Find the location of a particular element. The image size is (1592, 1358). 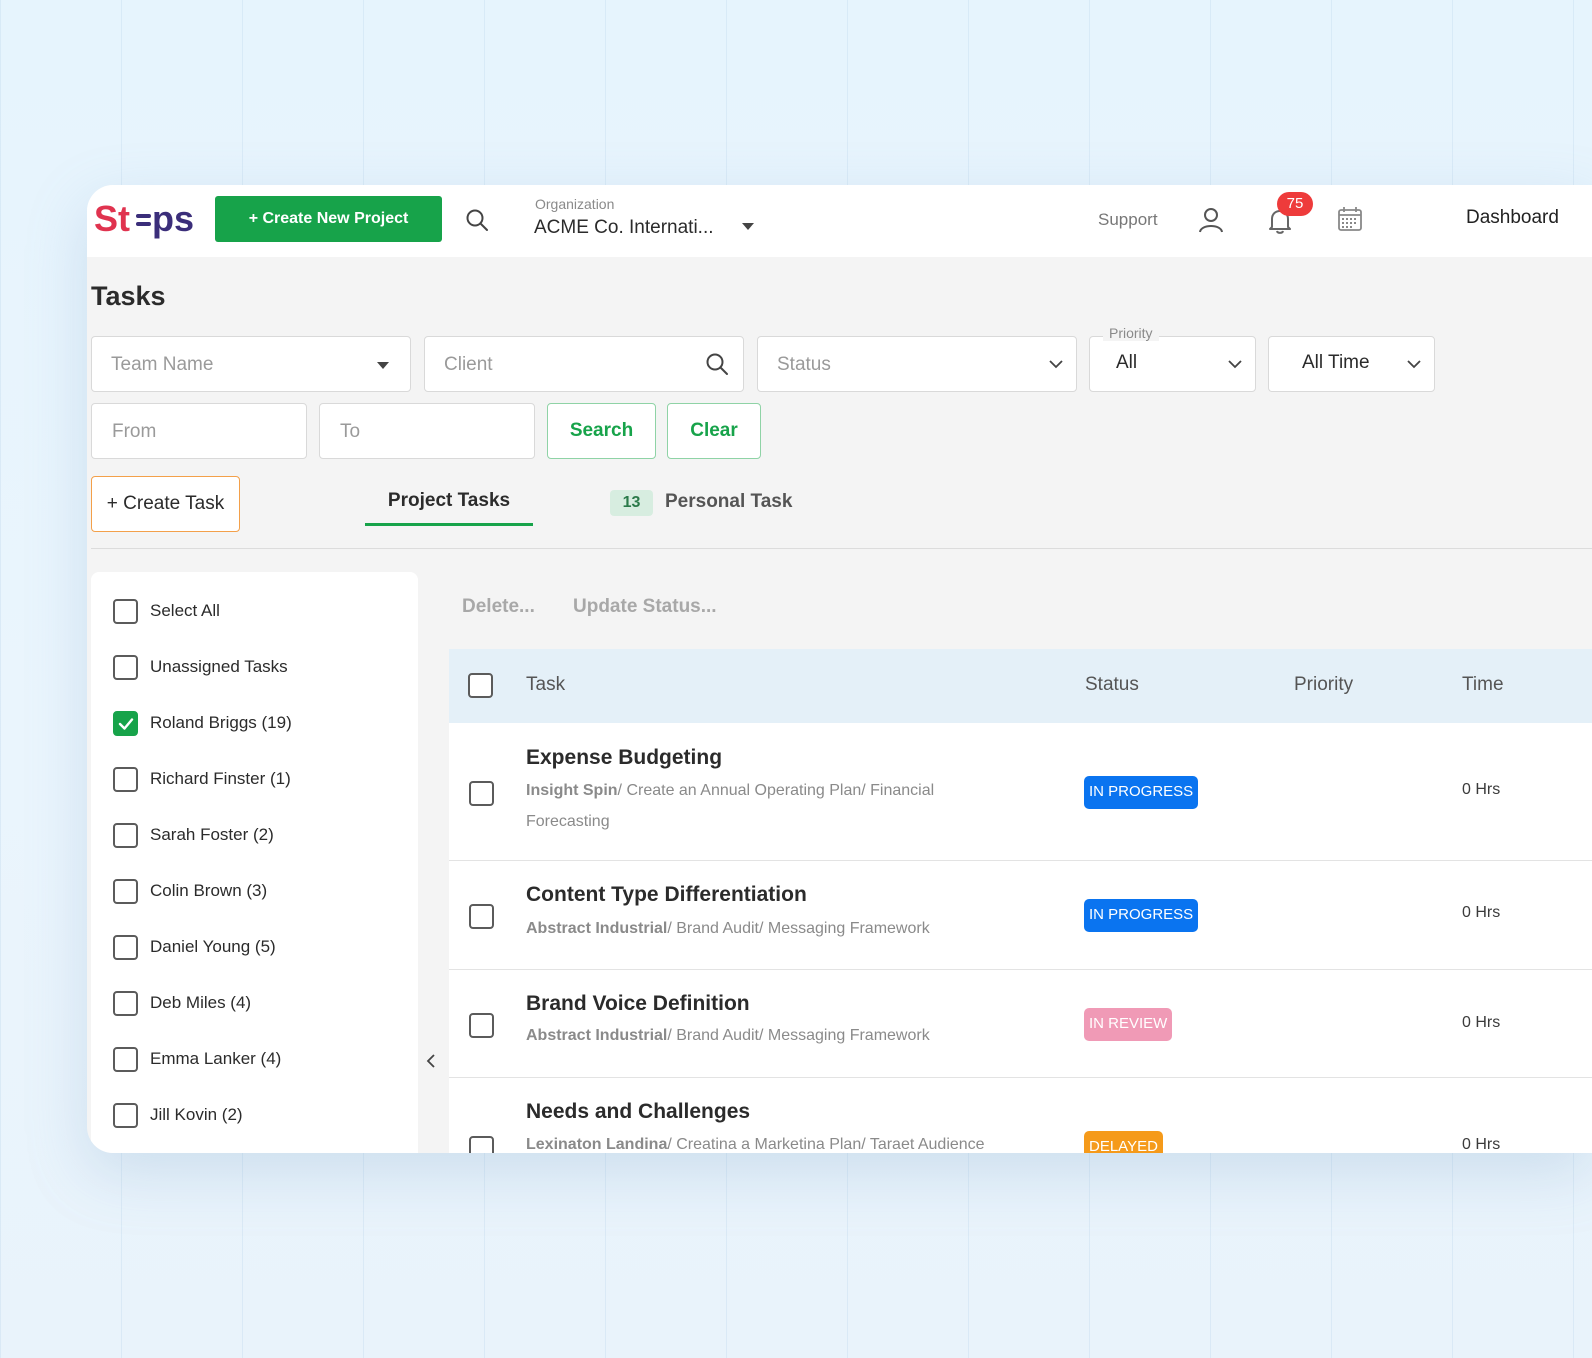

chevron-left-icon is located at coordinates (430, 1061).